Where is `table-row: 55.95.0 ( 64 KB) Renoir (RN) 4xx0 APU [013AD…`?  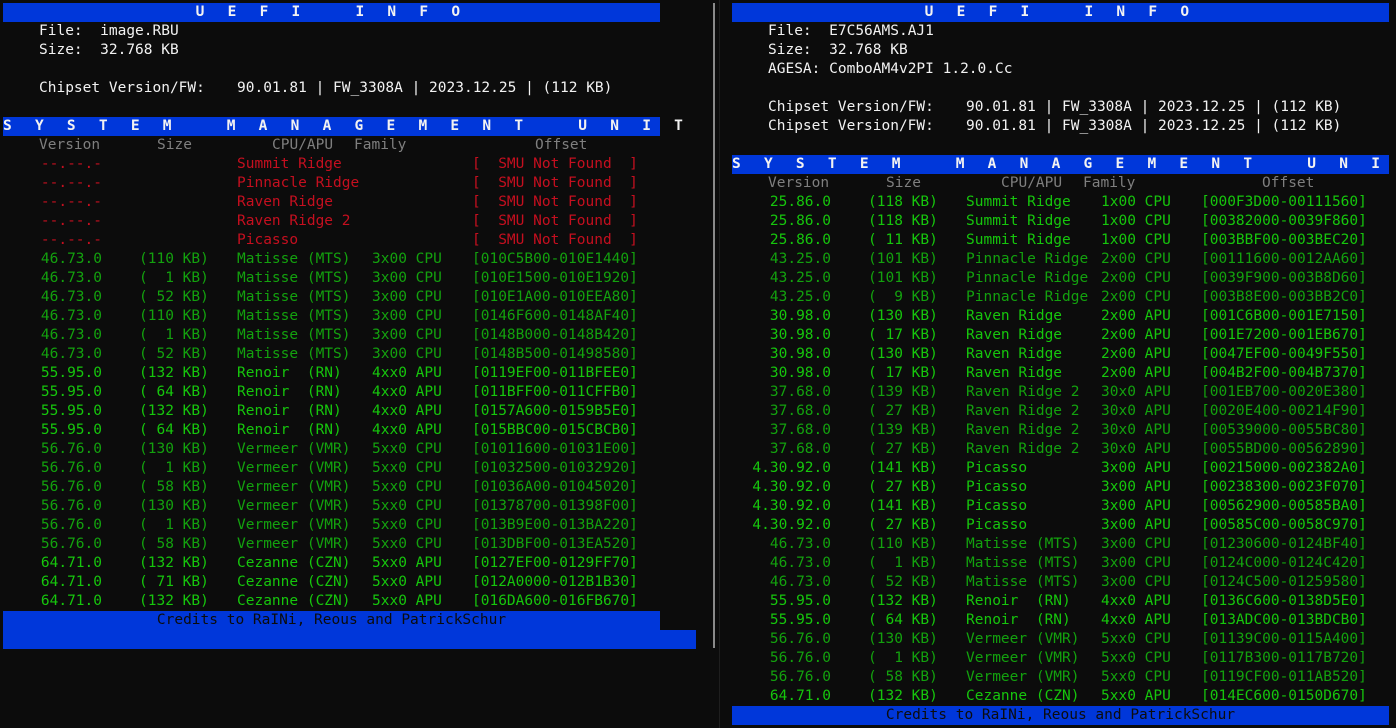 table-row: 55.95.0 ( 64 KB) Renoir (RN) 4xx0 APU [013AD… is located at coordinates (1060, 620).